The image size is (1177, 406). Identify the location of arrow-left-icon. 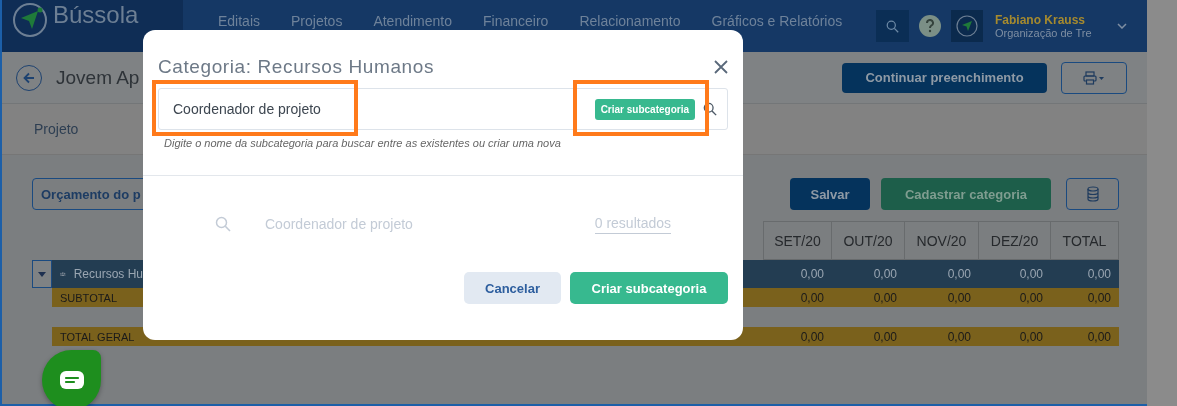
(29, 77).